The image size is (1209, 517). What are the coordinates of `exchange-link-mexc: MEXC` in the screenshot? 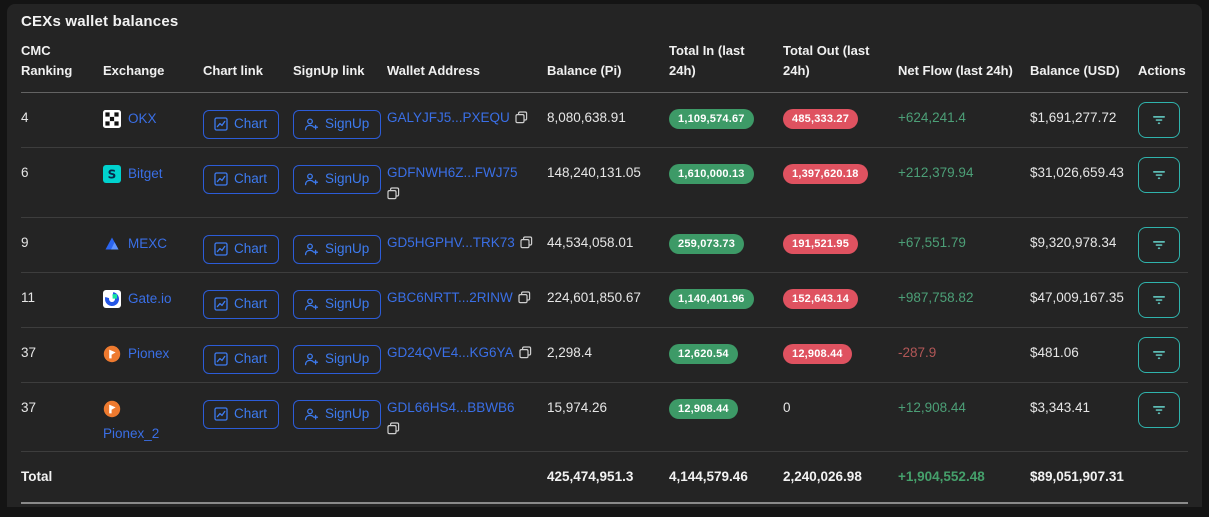 It's located at (135, 244).